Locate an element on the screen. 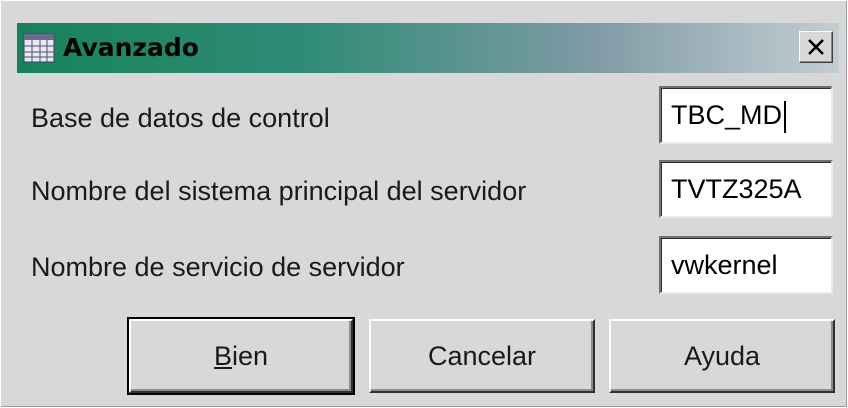 This screenshot has width=848, height=408. help-button: Ayuda is located at coordinates (722, 356).